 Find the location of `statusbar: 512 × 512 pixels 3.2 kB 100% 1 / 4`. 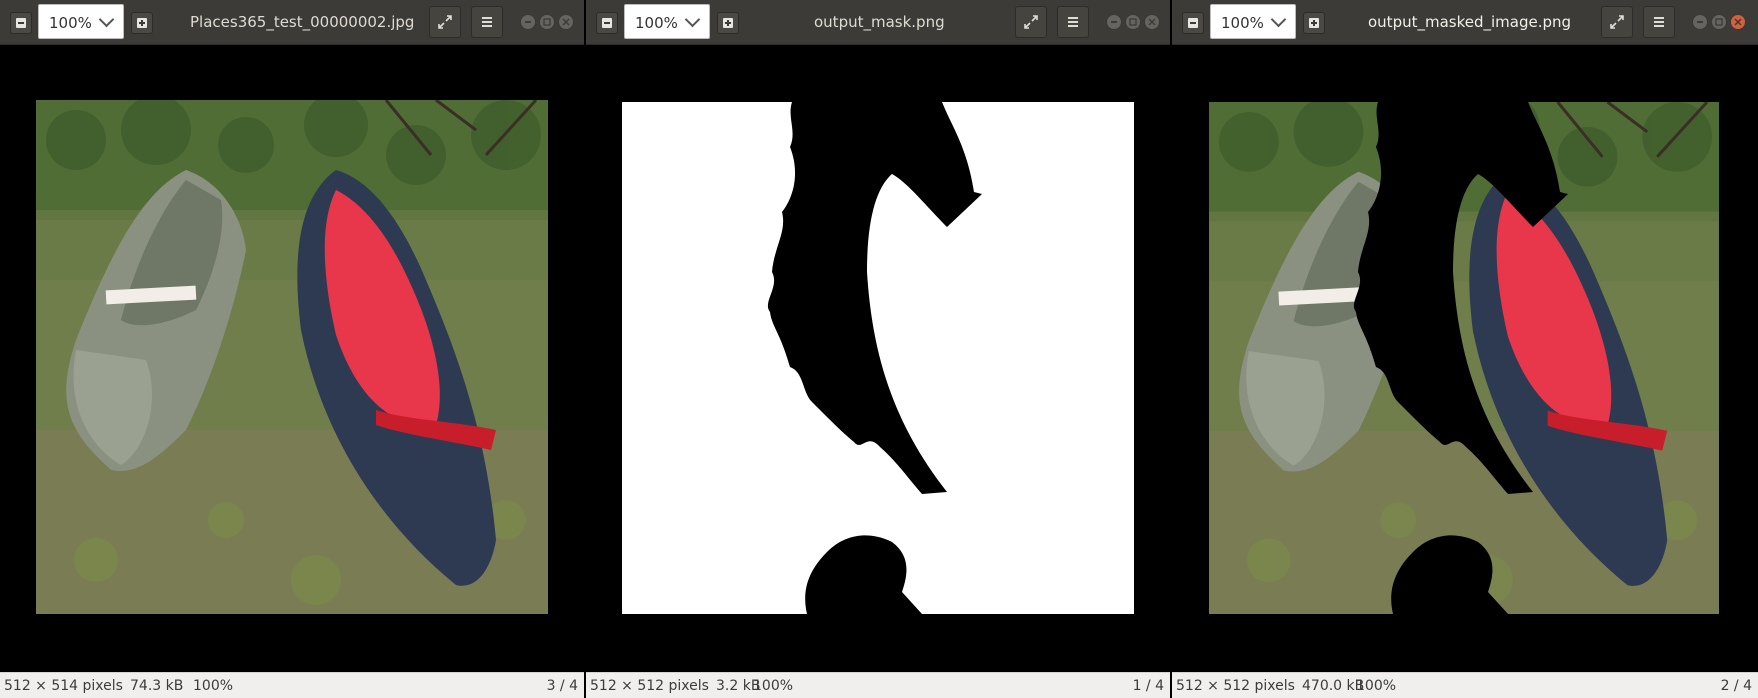

statusbar: 512 × 512 pixels 3.2 kB 100% 1 / 4 is located at coordinates (878, 685).